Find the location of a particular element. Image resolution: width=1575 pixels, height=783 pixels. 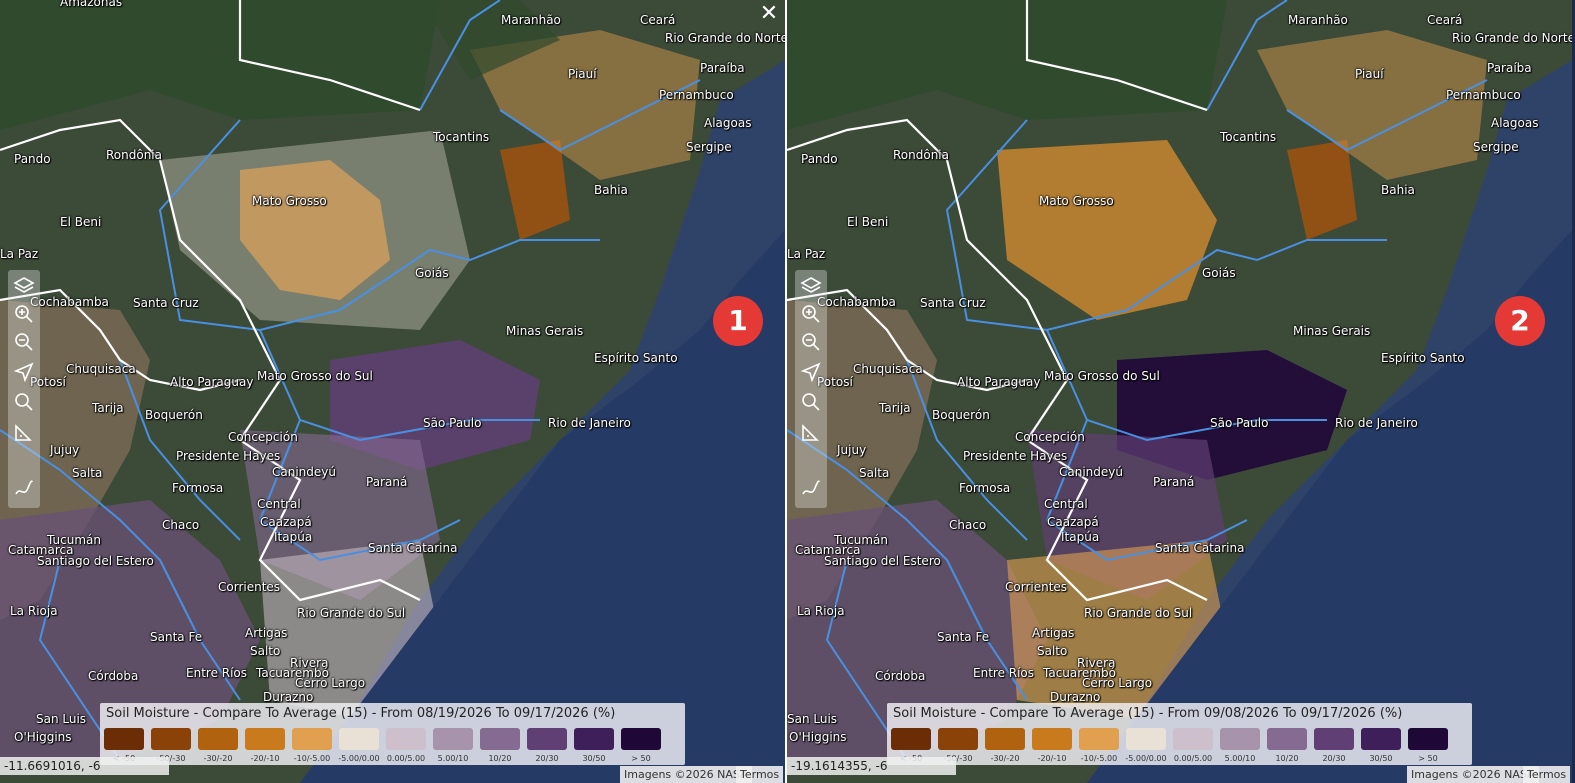

place-label: Cerro Largo is located at coordinates (1117, 683).